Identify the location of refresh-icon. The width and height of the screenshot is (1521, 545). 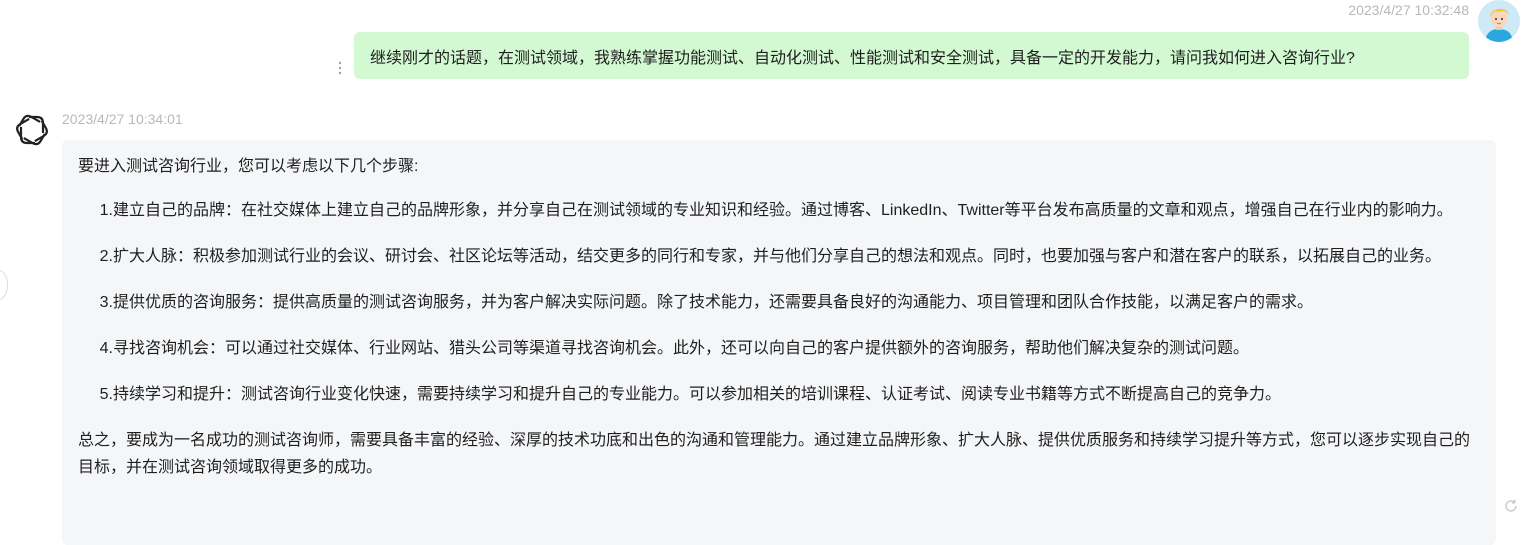
(1511, 505).